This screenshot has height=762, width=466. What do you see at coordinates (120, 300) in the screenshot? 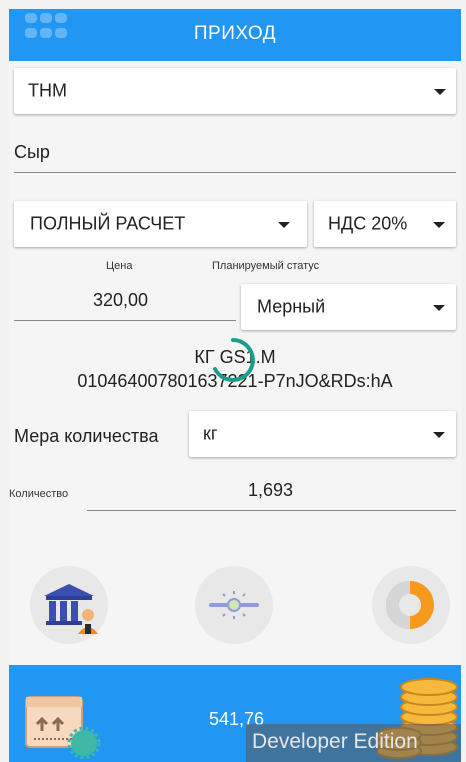
I see `price-input: 320,00` at bounding box center [120, 300].